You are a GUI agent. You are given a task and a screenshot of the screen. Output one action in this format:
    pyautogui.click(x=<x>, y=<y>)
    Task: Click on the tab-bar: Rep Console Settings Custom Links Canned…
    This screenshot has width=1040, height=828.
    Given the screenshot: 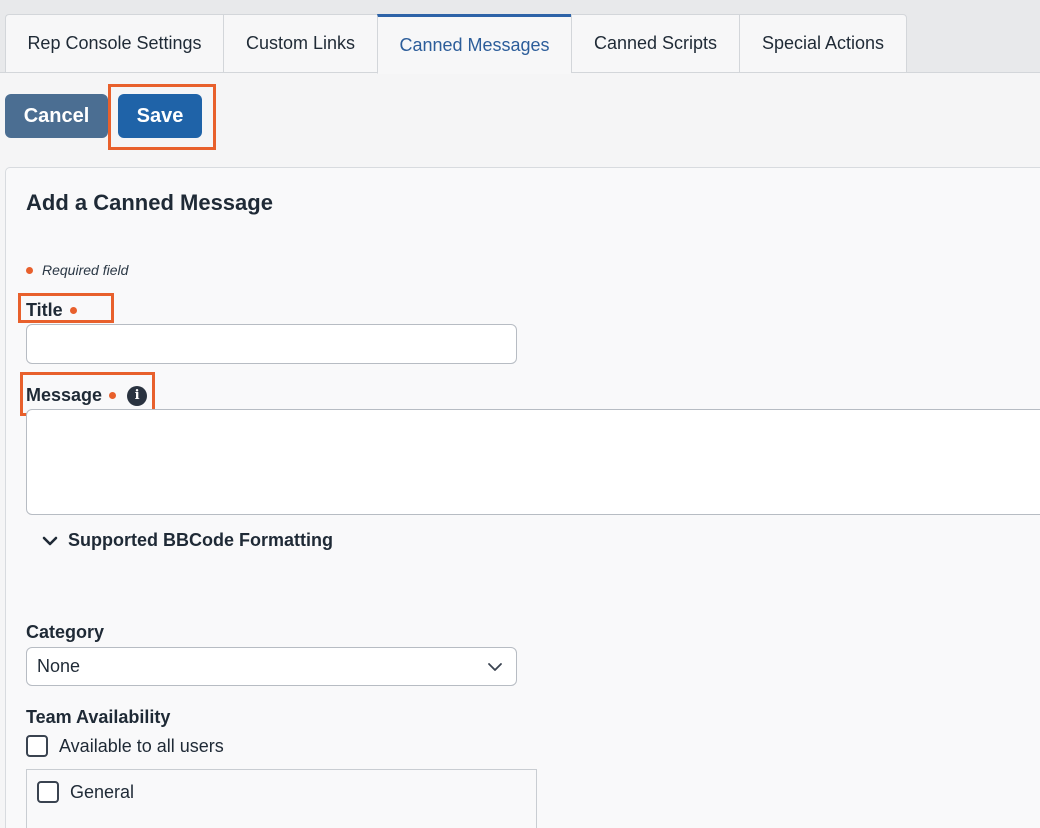 What is the action you would take?
    pyautogui.click(x=520, y=37)
    